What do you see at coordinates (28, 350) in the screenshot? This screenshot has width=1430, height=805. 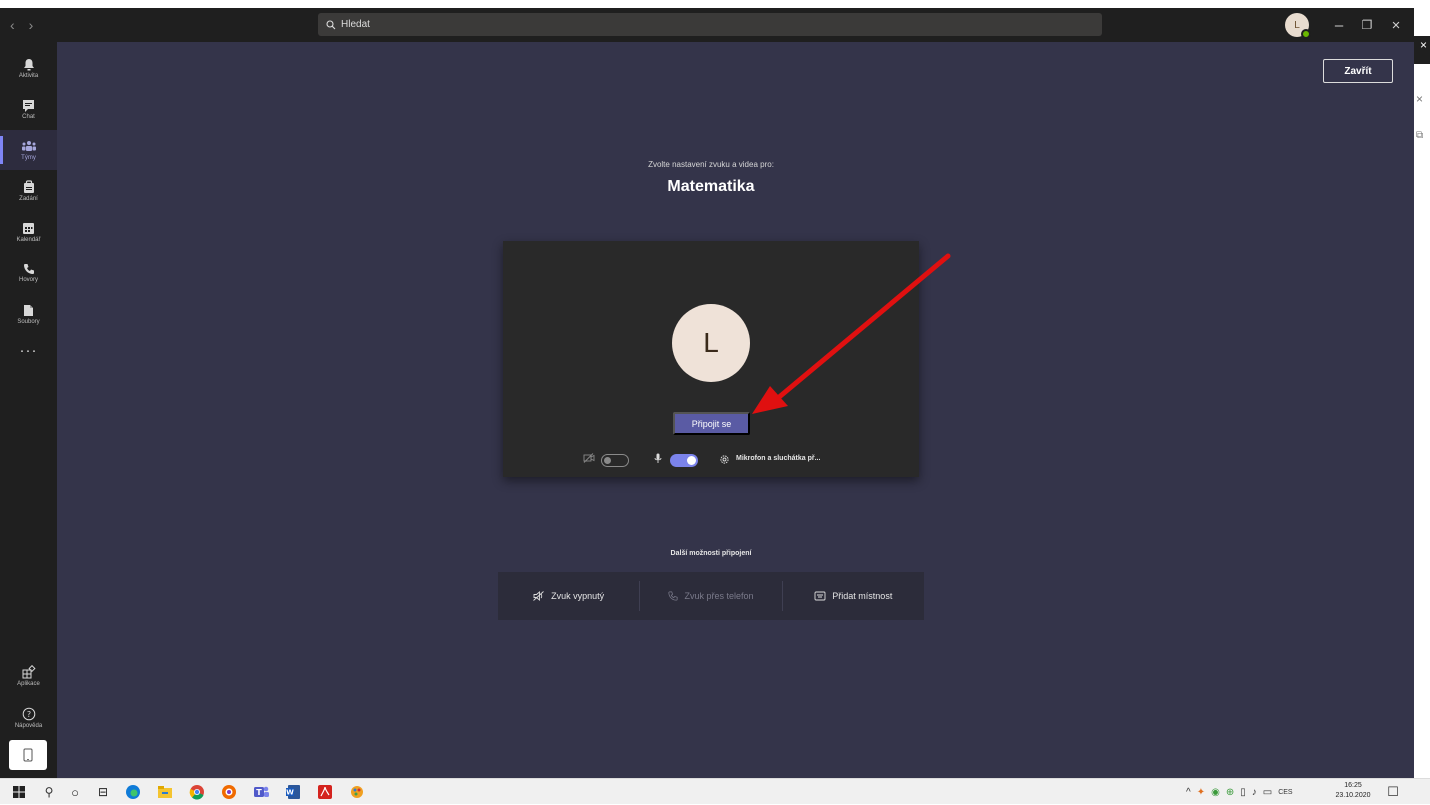 I see `more-apps-button: ···` at bounding box center [28, 350].